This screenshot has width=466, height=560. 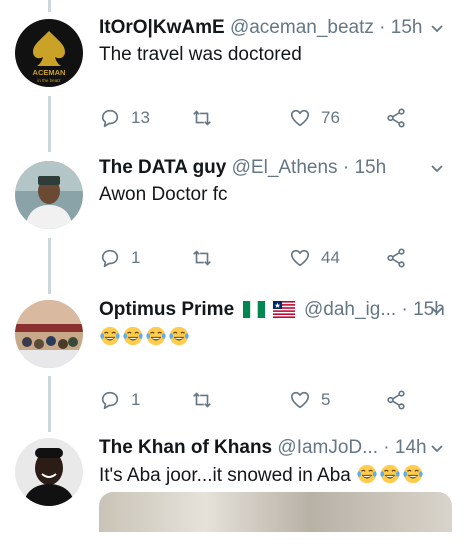 What do you see at coordinates (140, 117) in the screenshot?
I see `reply-count: 13` at bounding box center [140, 117].